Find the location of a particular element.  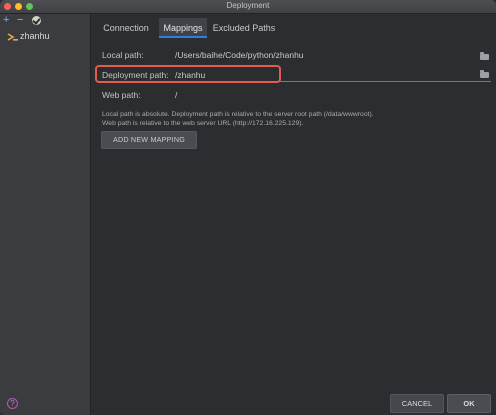

web-path-field: / is located at coordinates (176, 95).